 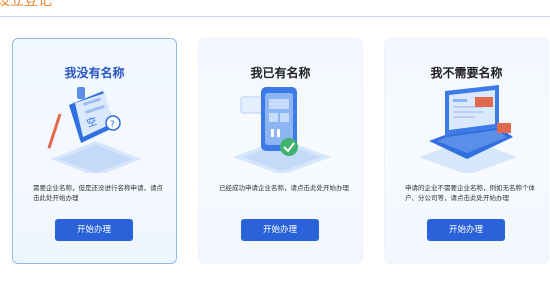 What do you see at coordinates (470, 193) in the screenshot?
I see `card-description: 申请的企业不需要企业名称，例如无名称个体户、分公司等，请点击此处开始办理` at bounding box center [470, 193].